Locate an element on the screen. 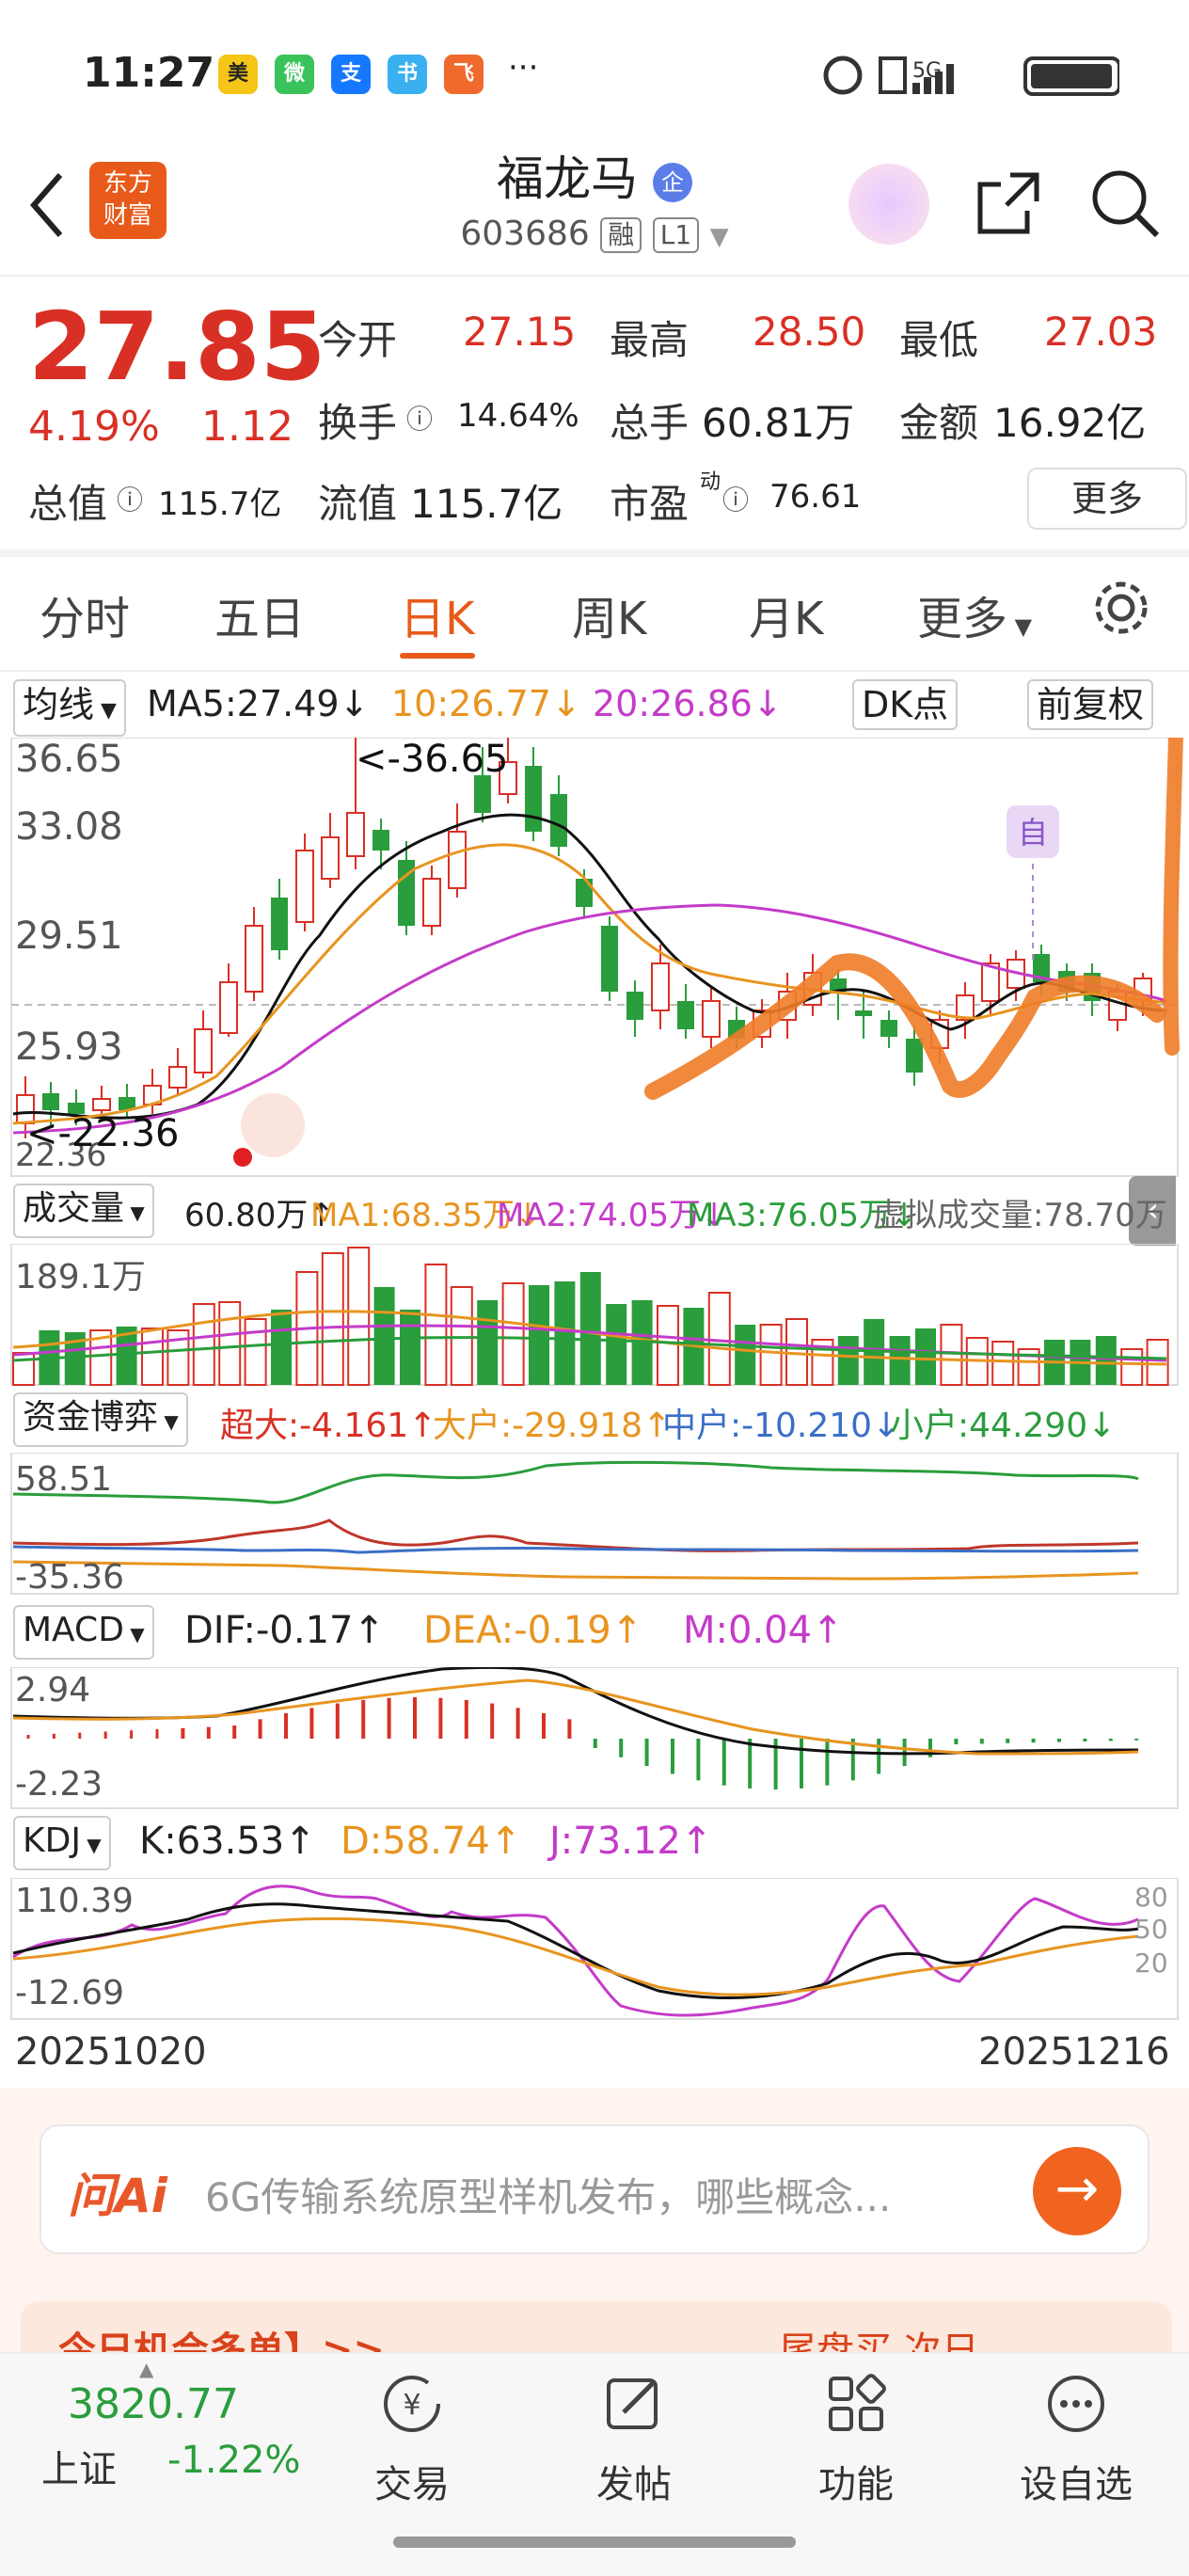 The width and height of the screenshot is (1189, 2576). fund-axis-top: 58.51 is located at coordinates (64, 1480).